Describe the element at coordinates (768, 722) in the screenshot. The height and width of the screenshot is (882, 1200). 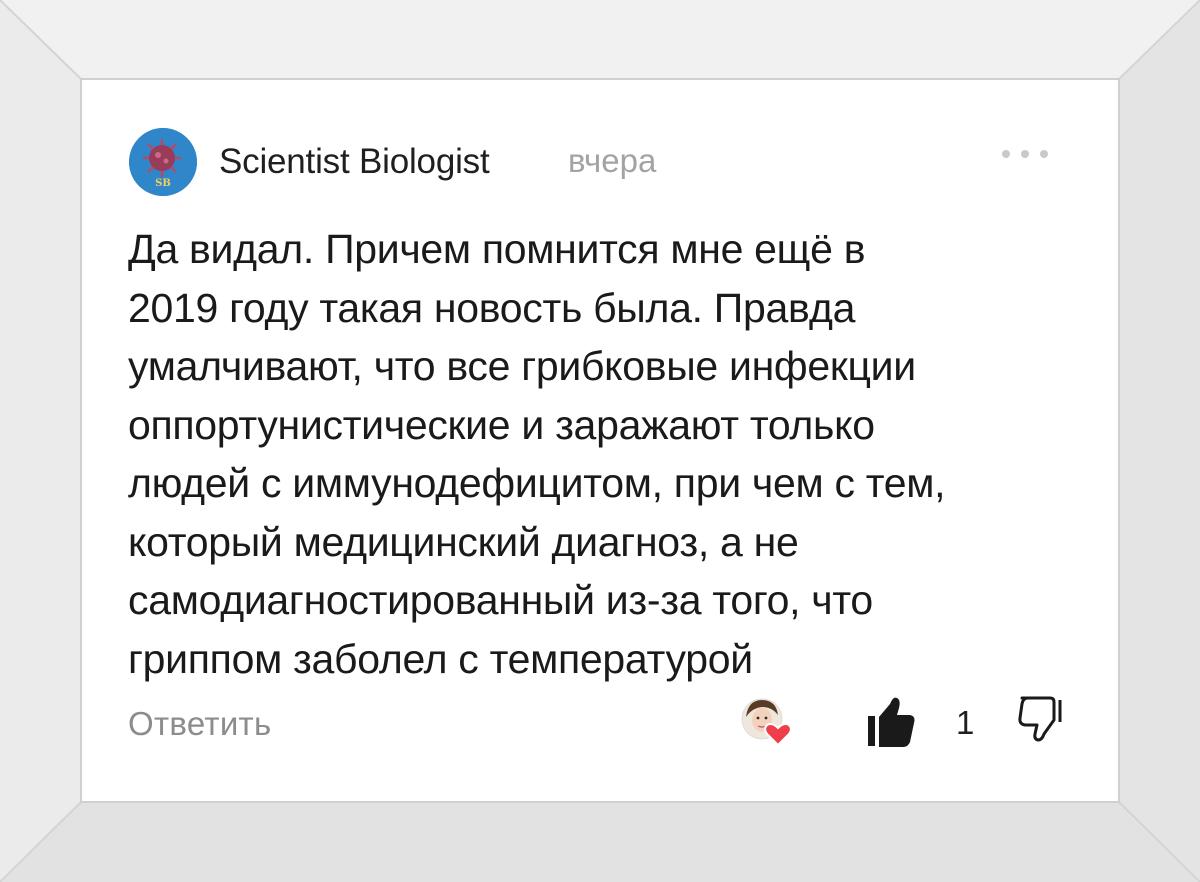
I see `reactor-avatar` at that location.